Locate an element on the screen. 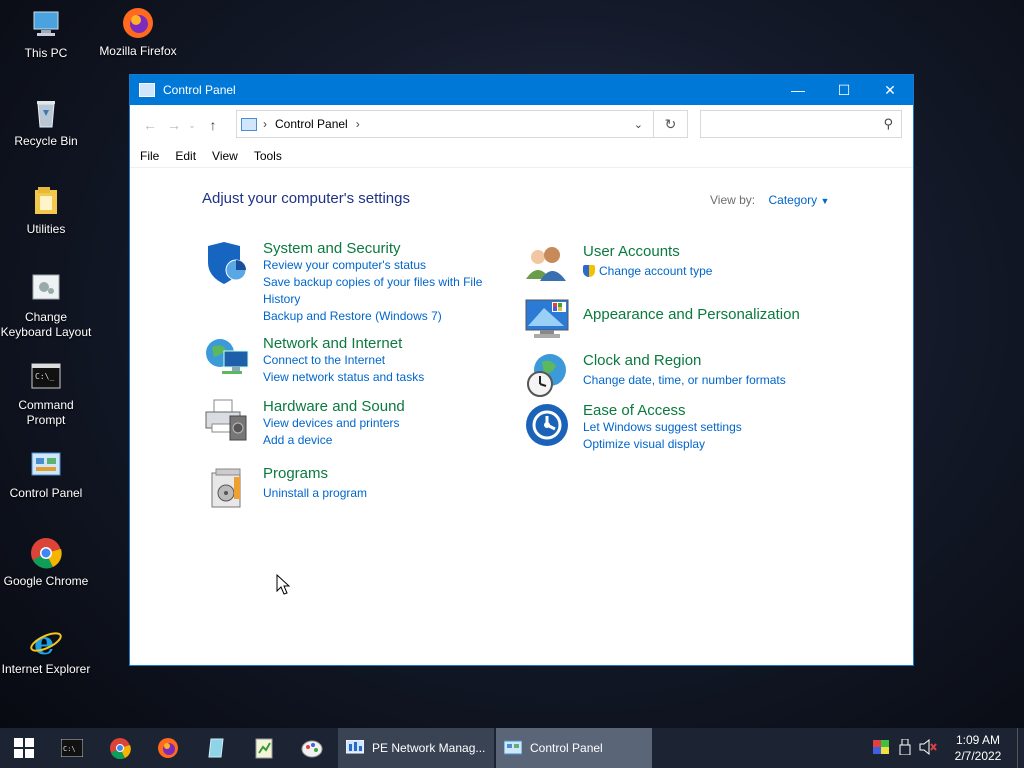  address-dropdown-chevron-icon: ⌄ is located at coordinates (638, 124).